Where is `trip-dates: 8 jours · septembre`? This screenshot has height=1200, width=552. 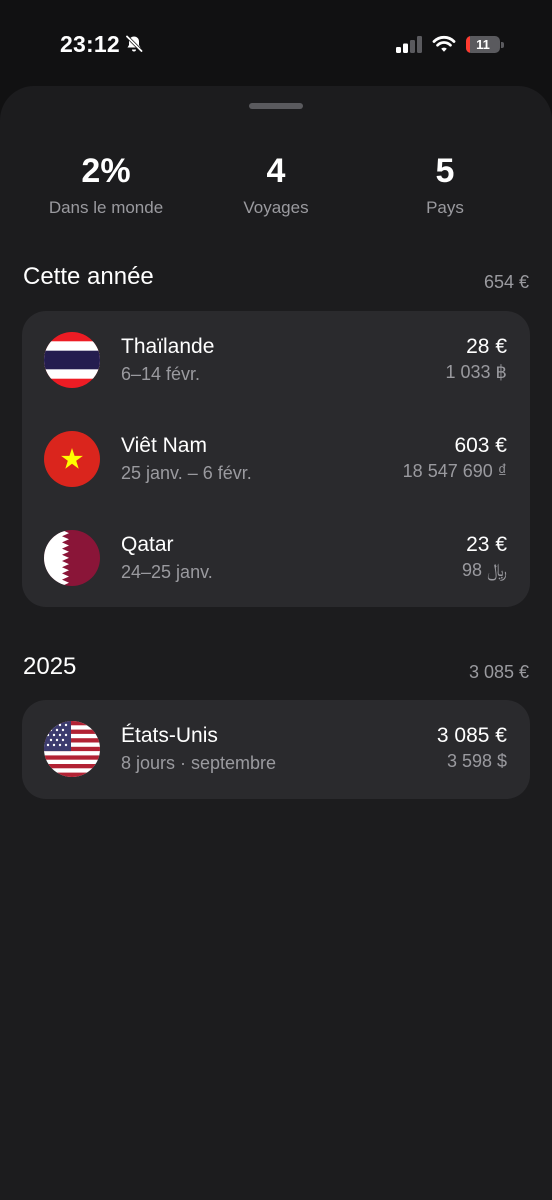
trip-dates: 8 jours · septembre is located at coordinates (199, 763).